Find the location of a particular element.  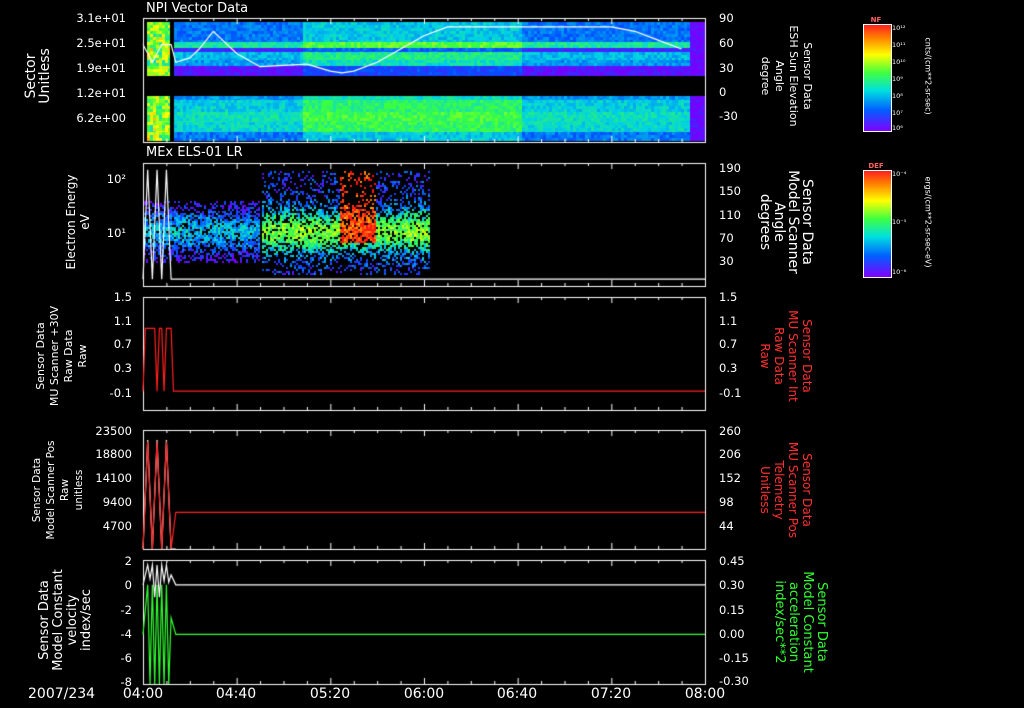

p3-ytick: 0.3 is located at coordinates (122, 368).